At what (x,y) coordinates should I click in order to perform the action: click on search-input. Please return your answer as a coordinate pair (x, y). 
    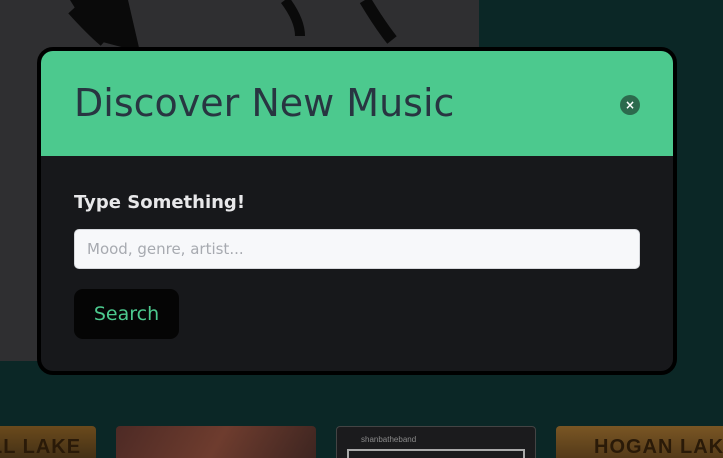
    Looking at the image, I should click on (357, 249).